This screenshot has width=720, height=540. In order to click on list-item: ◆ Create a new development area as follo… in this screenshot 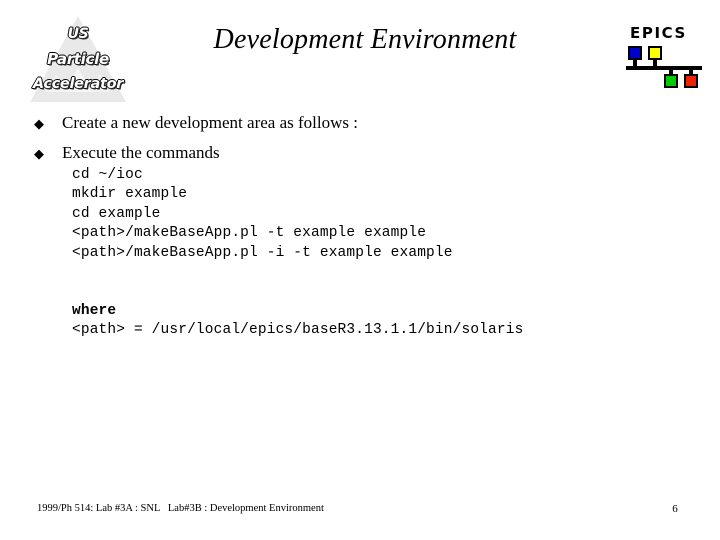, I will do `click(314, 124)`.